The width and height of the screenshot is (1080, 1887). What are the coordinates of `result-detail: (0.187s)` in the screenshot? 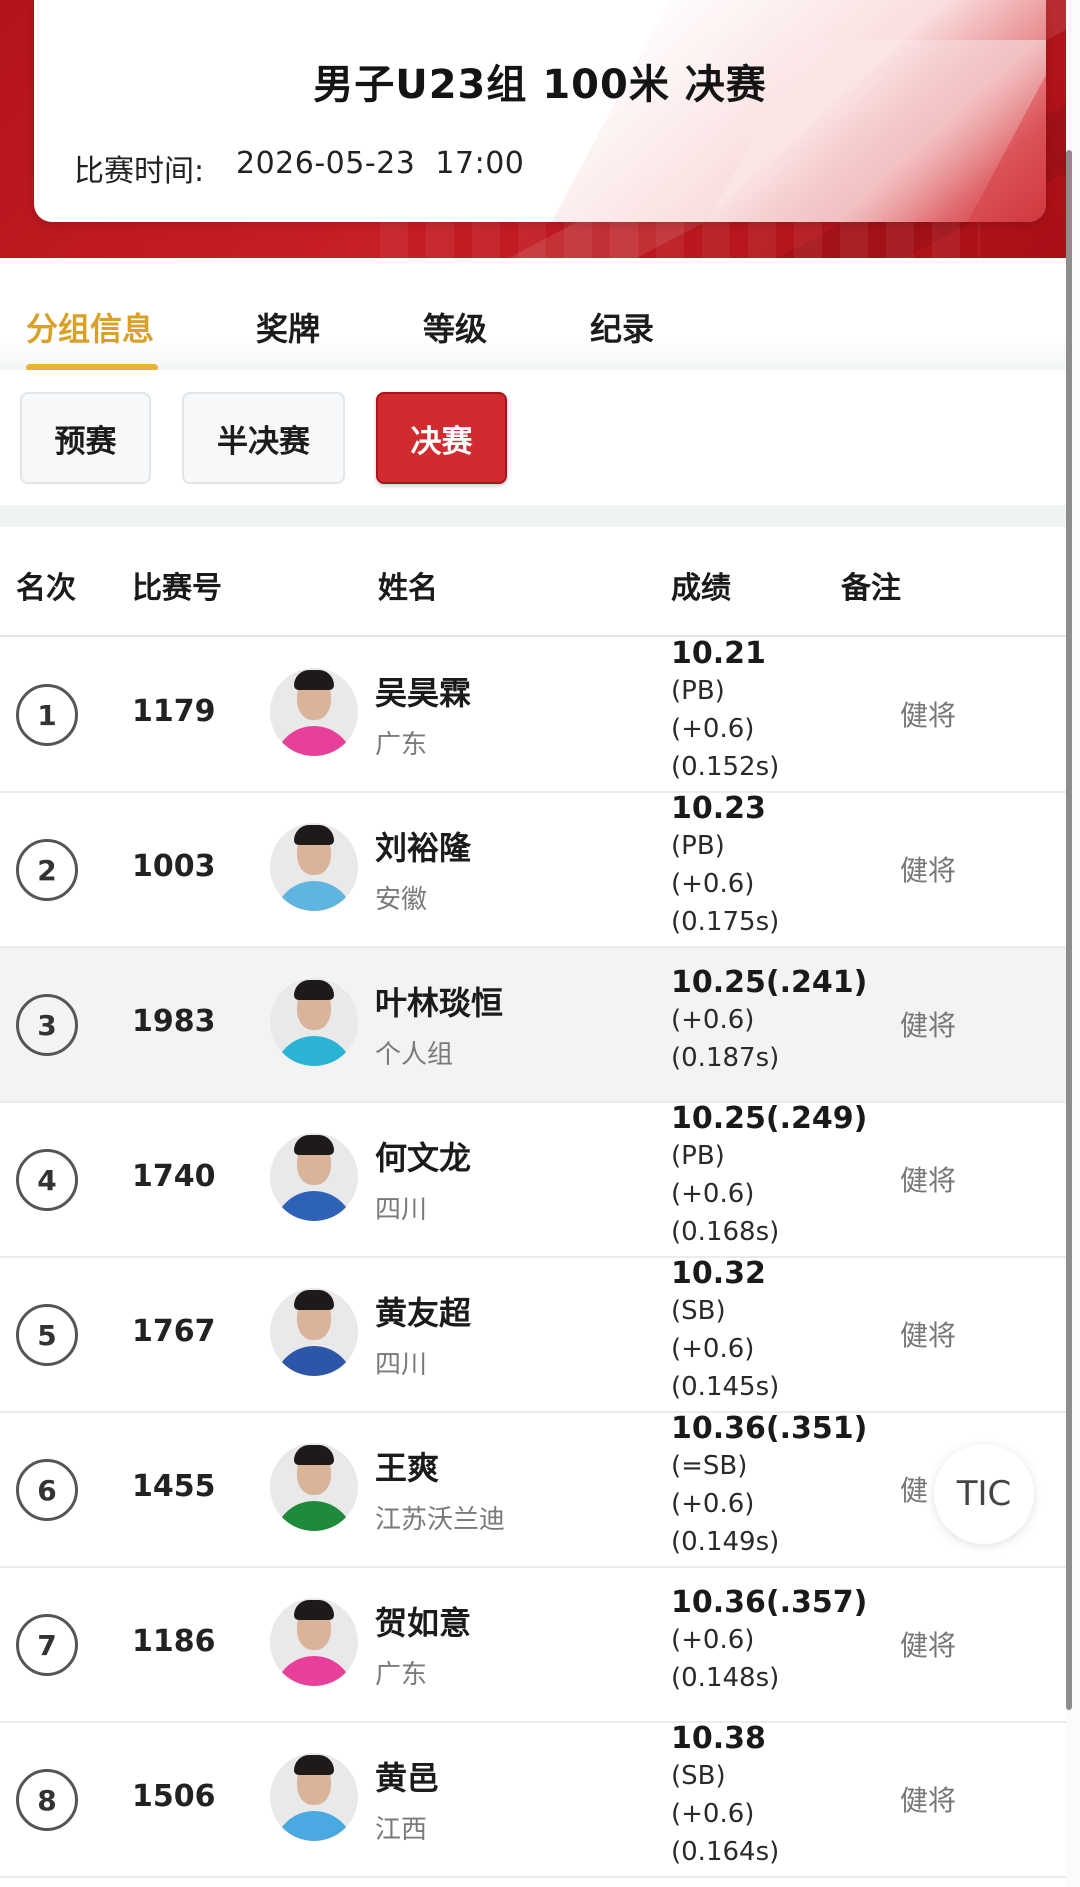 It's located at (725, 1058).